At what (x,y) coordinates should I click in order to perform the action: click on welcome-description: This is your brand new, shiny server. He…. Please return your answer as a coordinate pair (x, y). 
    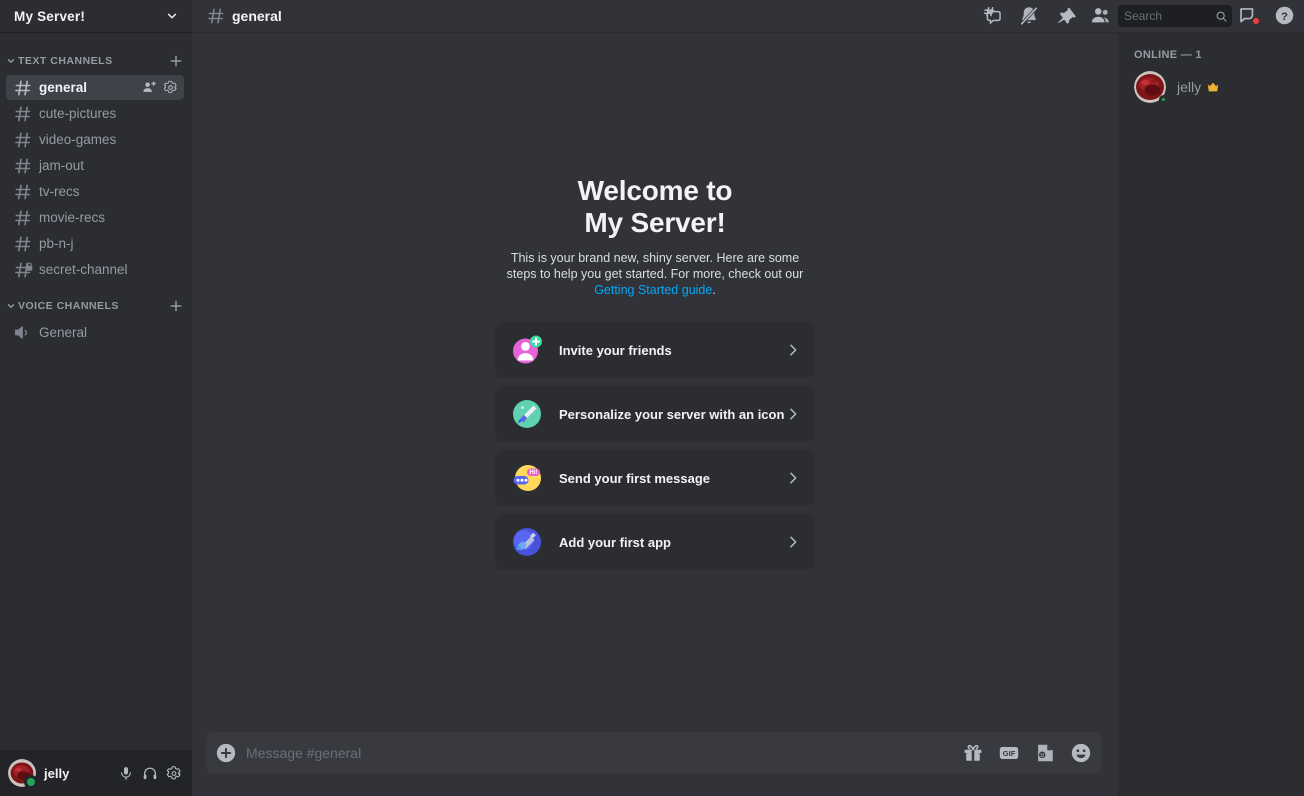
    Looking at the image, I should click on (655, 274).